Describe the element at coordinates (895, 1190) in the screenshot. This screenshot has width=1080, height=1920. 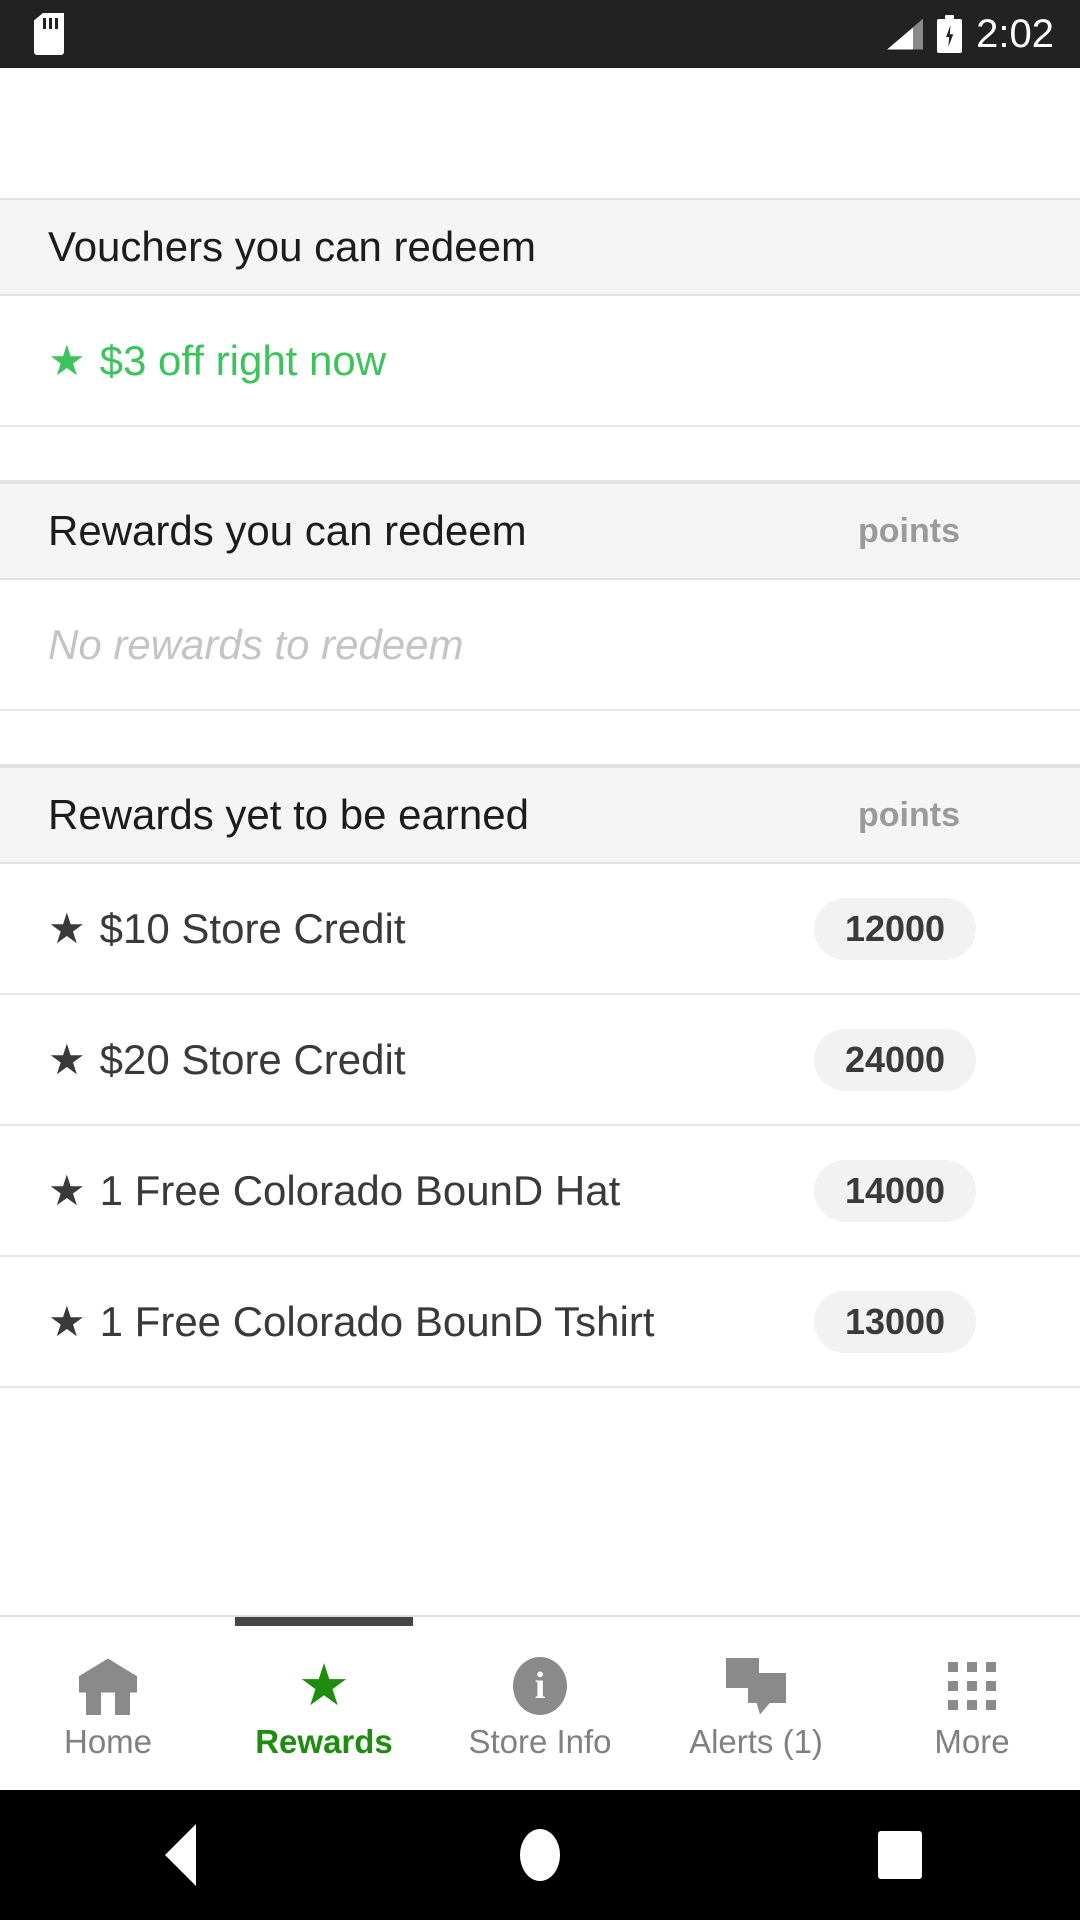
I see `points-badge: 14000` at that location.